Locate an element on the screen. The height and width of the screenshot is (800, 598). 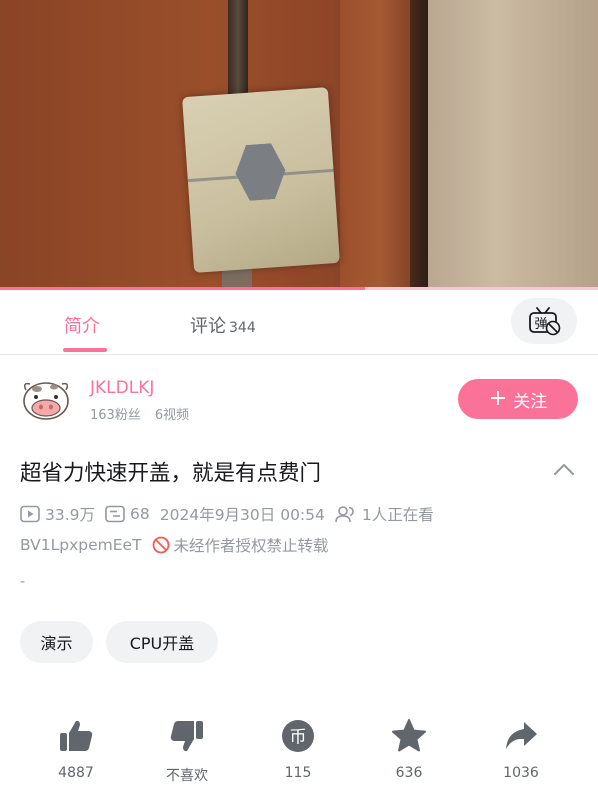
favorite-button: 636 is located at coordinates (409, 748).